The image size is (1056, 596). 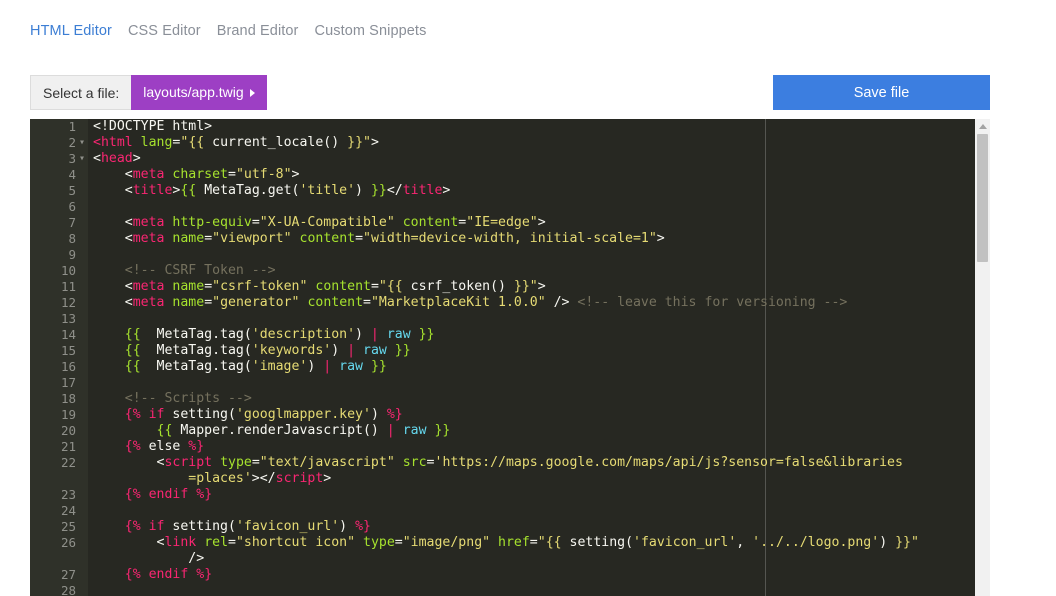 What do you see at coordinates (816, 542) in the screenshot?
I see `code-token: '../../logo.png'` at bounding box center [816, 542].